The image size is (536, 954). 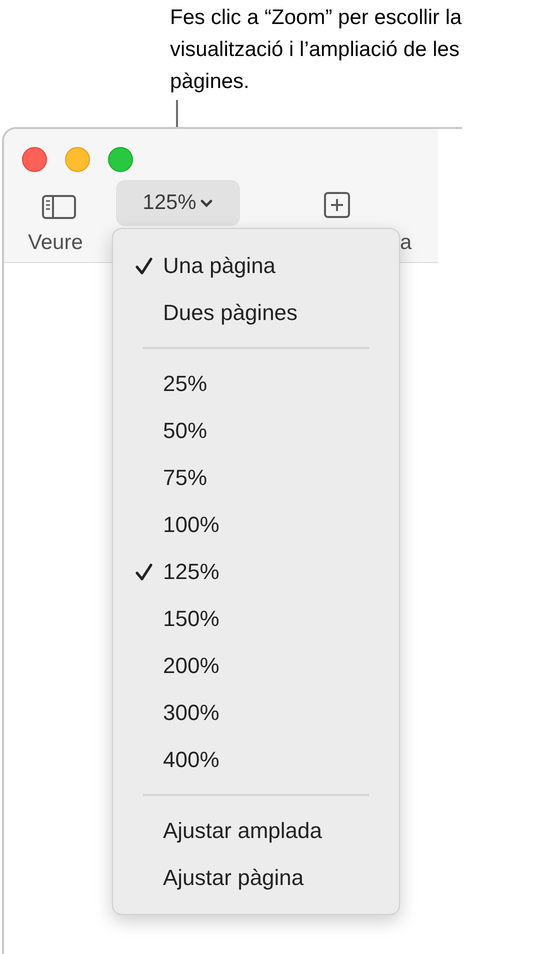 I want to click on menu-item: Una pàgina, so click(x=256, y=265).